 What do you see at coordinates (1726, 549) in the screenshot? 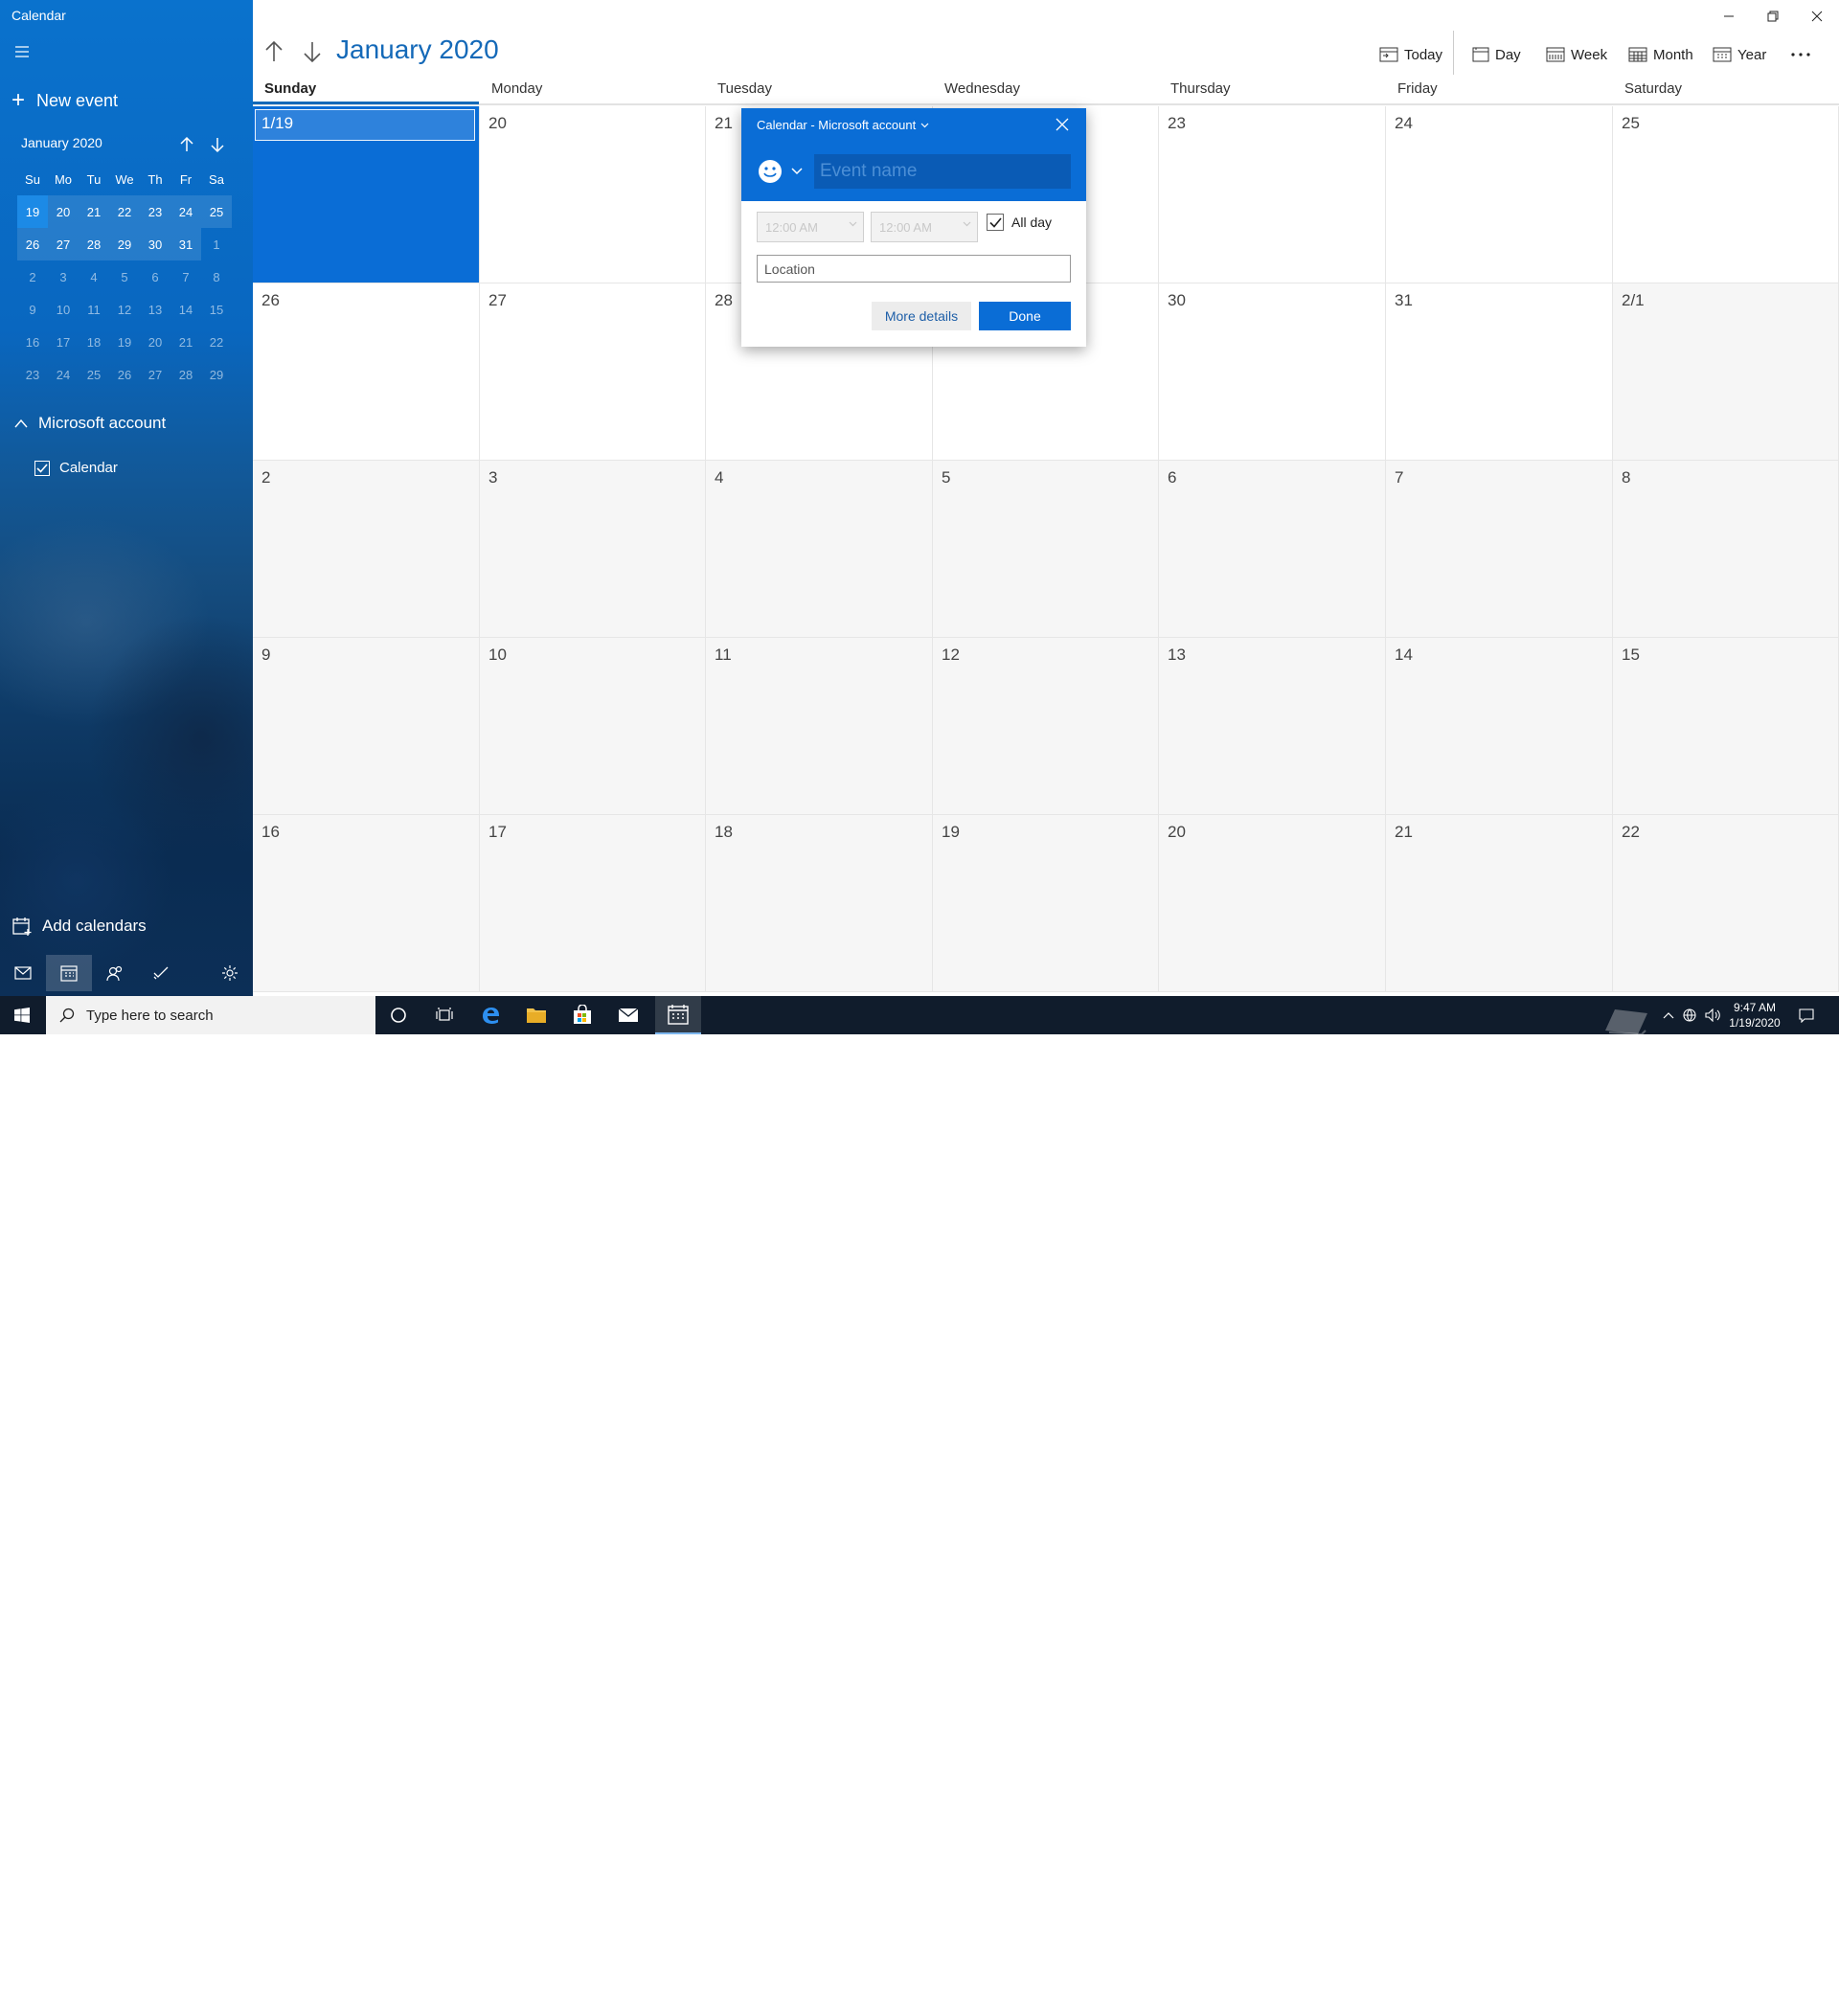
I see `day-cell: 8` at bounding box center [1726, 549].